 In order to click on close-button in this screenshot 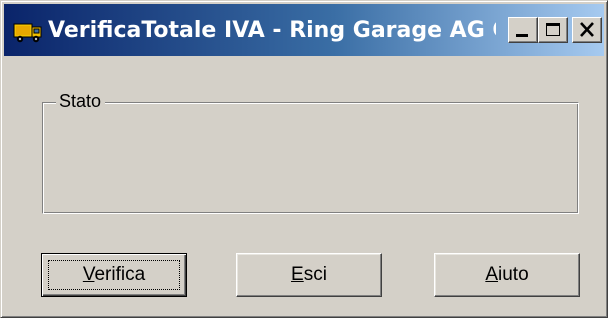, I will do `click(587, 30)`.